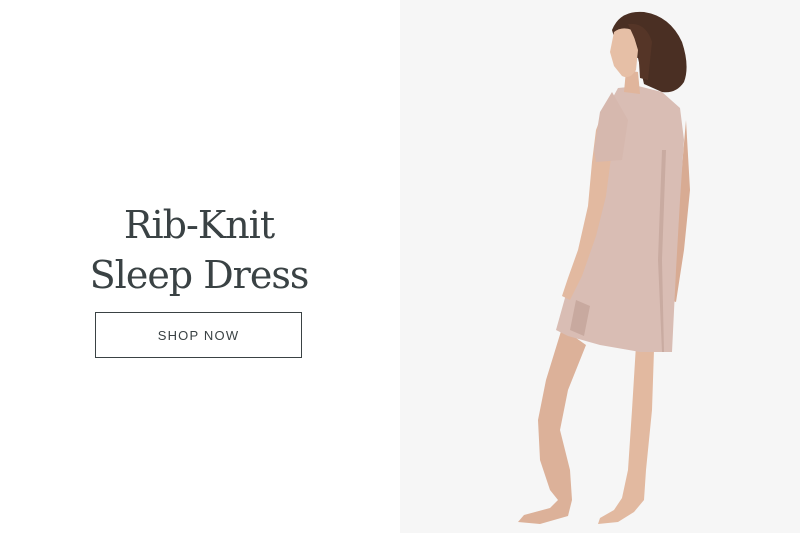  Describe the element at coordinates (199, 275) in the screenshot. I see `headline-line-2: Sleep Dress` at that location.